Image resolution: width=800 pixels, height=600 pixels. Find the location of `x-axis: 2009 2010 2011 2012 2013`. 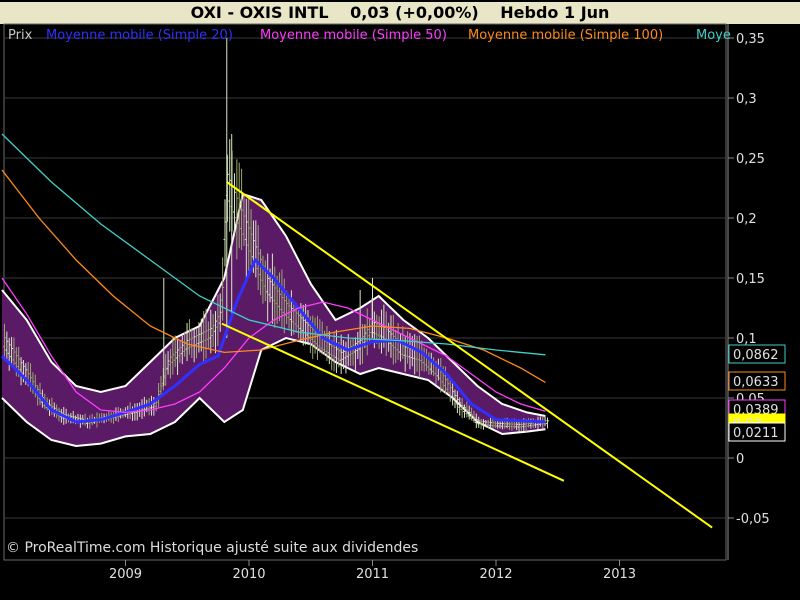

x-axis: 2009 2010 2011 2012 2013 is located at coordinates (372, 571).